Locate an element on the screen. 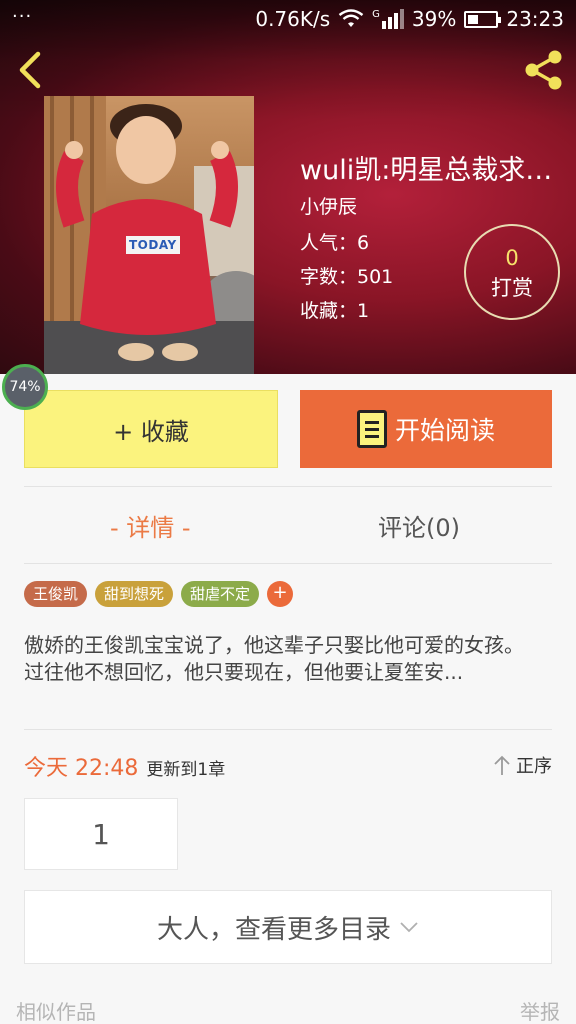 The width and height of the screenshot is (576, 1024). read-label: 开始阅读 is located at coordinates (444, 430).